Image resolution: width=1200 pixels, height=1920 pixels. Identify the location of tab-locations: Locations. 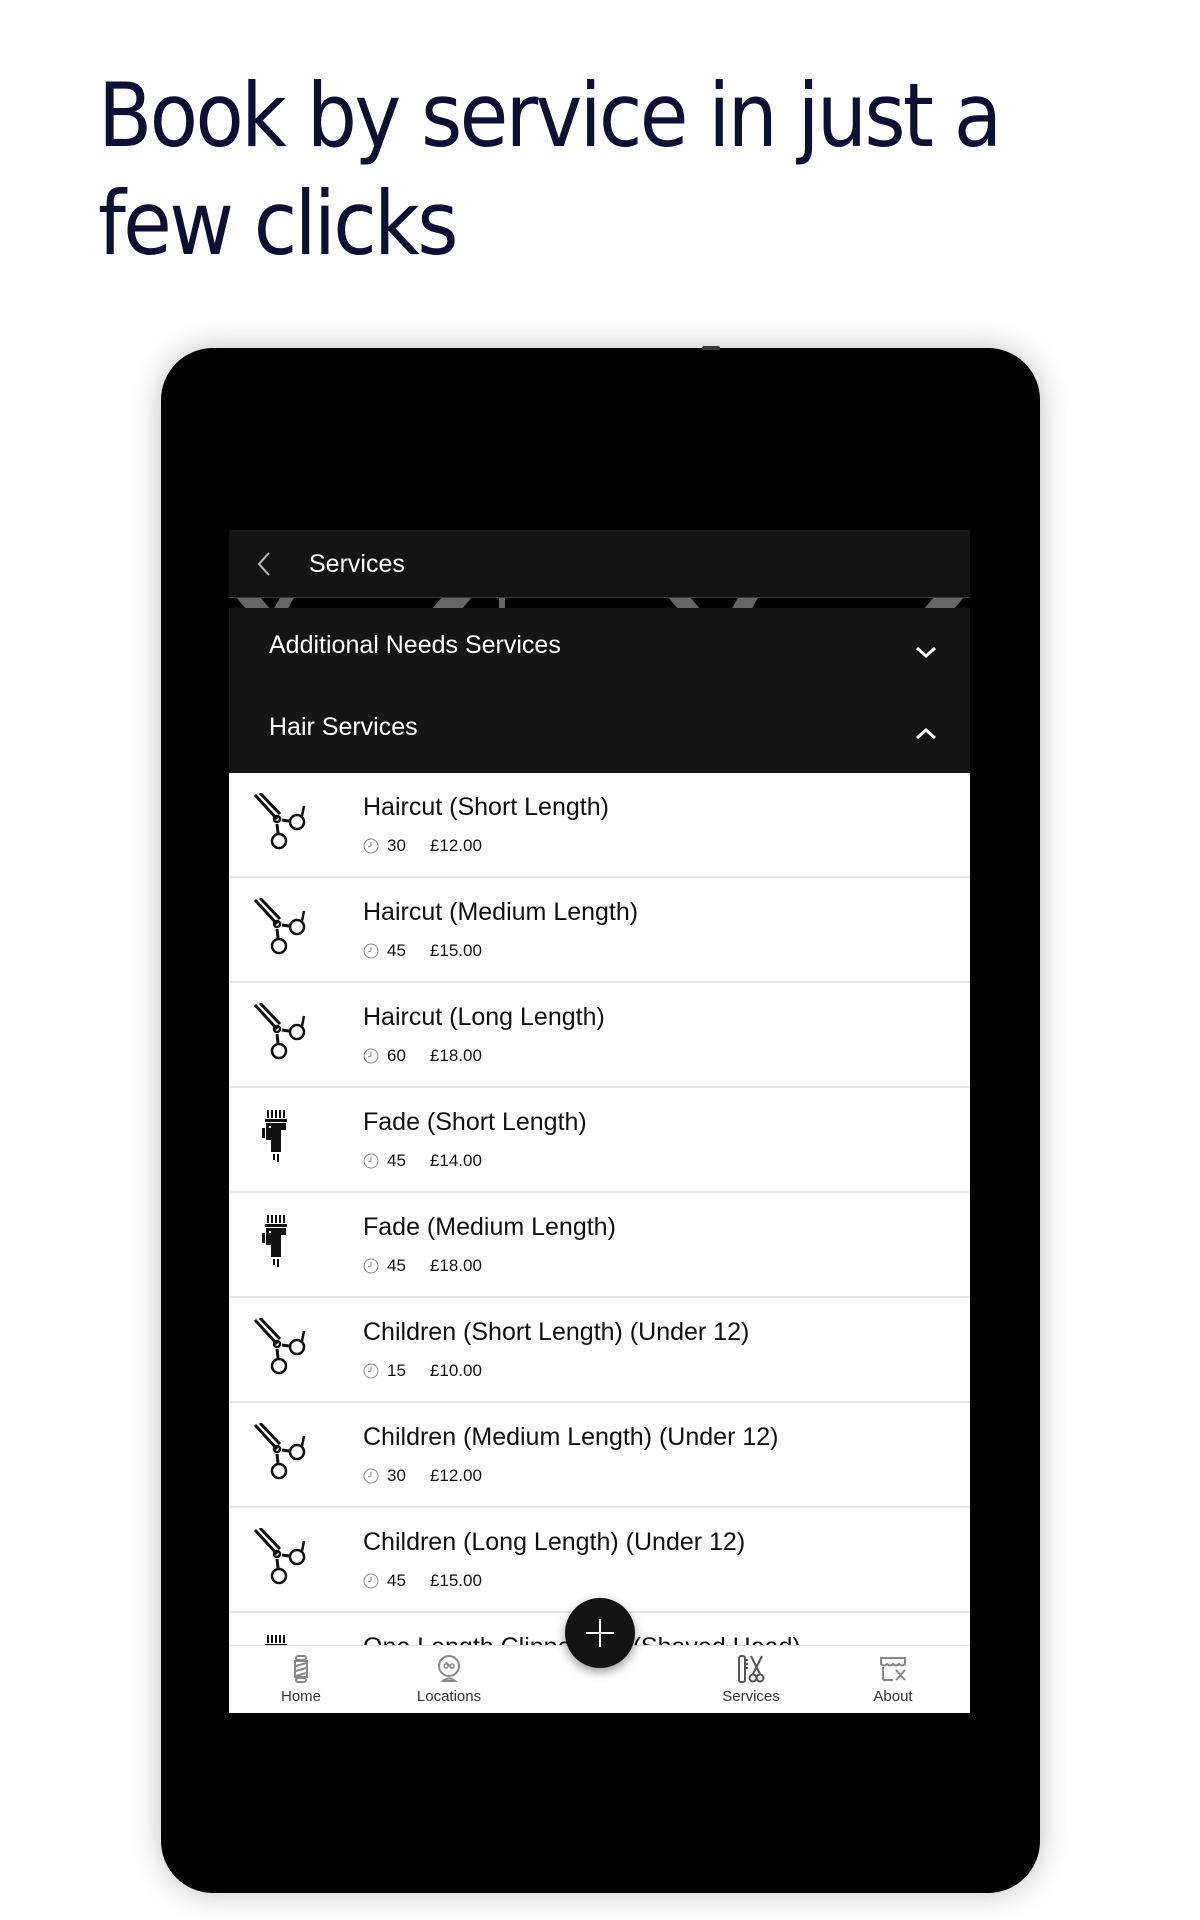
(449, 1679).